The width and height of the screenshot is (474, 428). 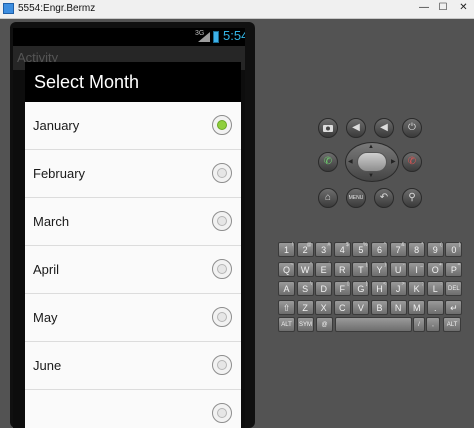 I want to click on key-label: 0, so click(x=454, y=250).